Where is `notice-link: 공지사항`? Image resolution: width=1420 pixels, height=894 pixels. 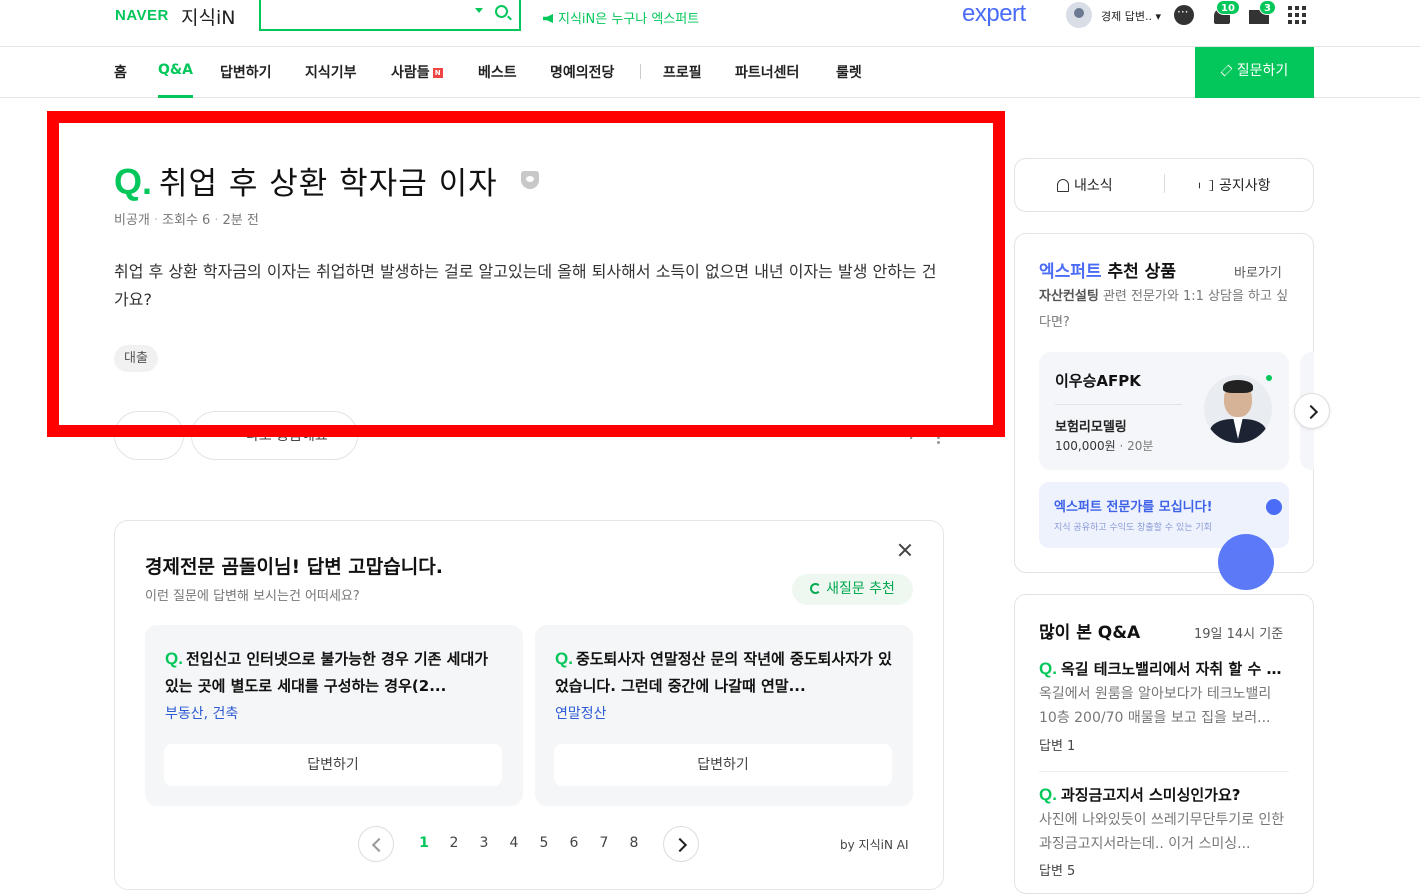 notice-link: 공지사항 is located at coordinates (1235, 185).